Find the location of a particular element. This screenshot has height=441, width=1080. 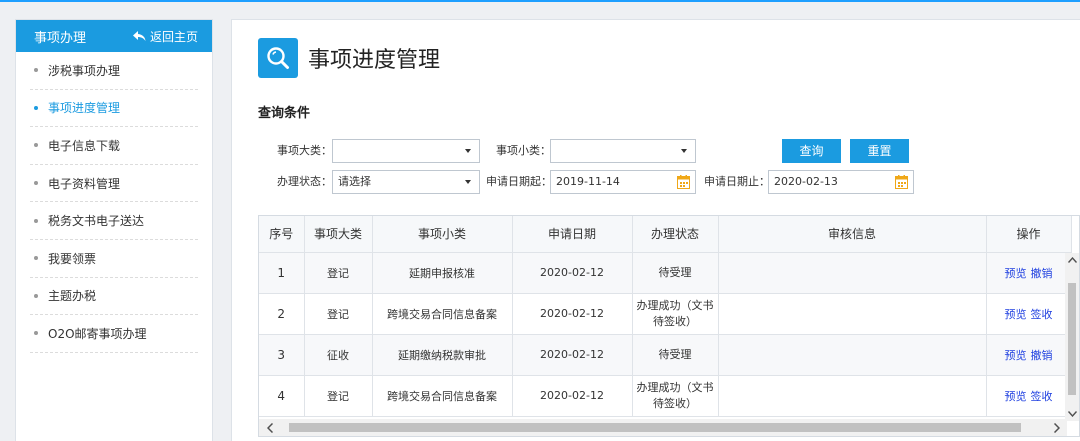

sidebar-item-invoice: 我要领票 is located at coordinates (114, 259).